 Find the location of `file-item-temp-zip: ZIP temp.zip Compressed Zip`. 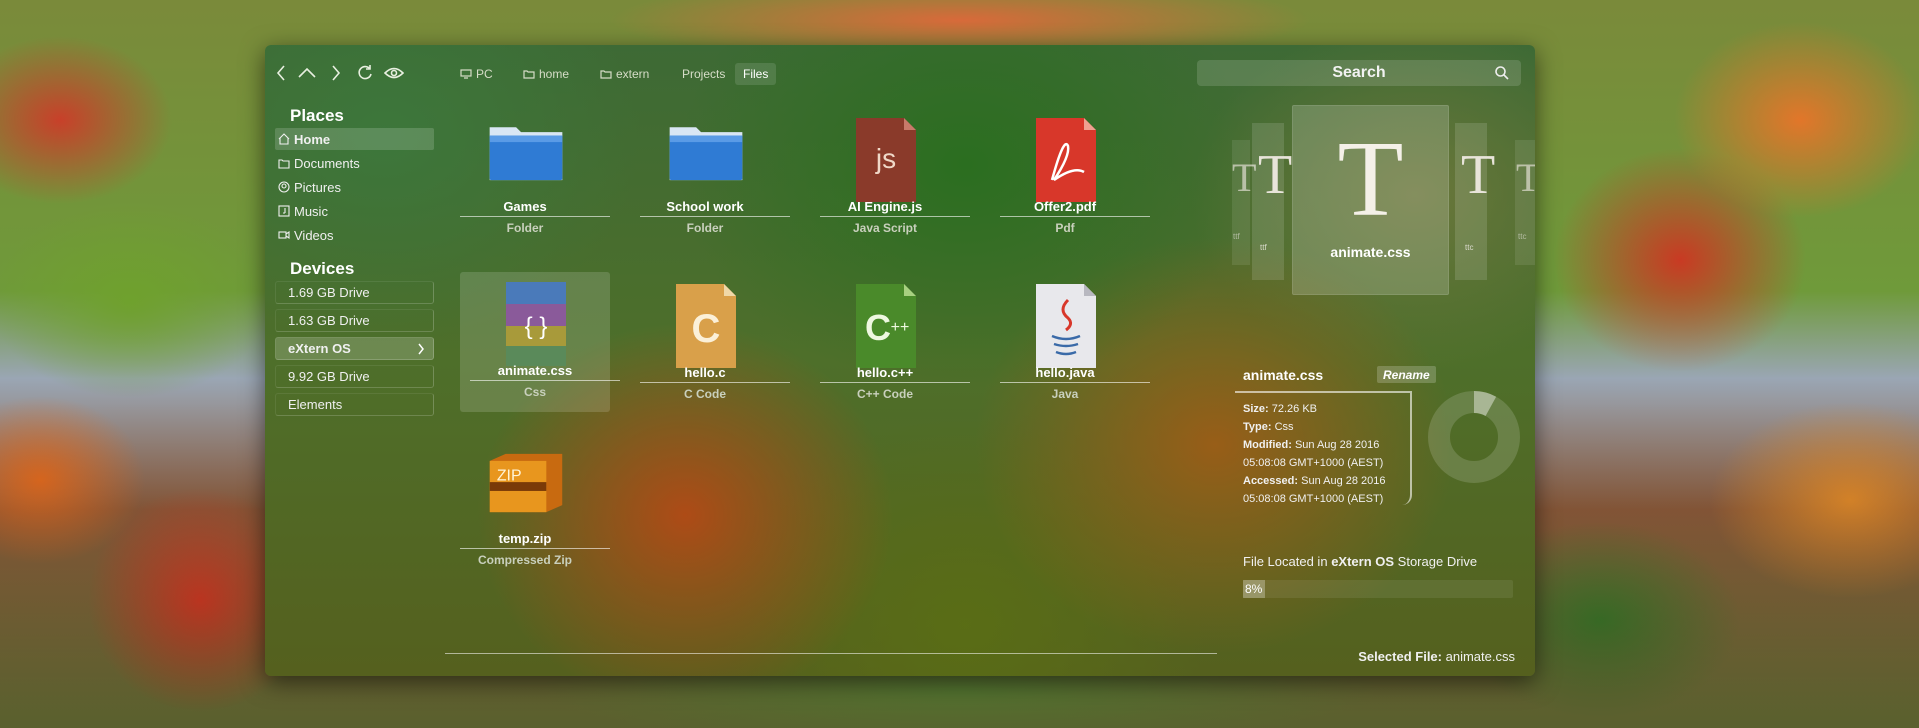

file-item-temp-zip: ZIP temp.zip Compressed Zip is located at coordinates (530, 510).